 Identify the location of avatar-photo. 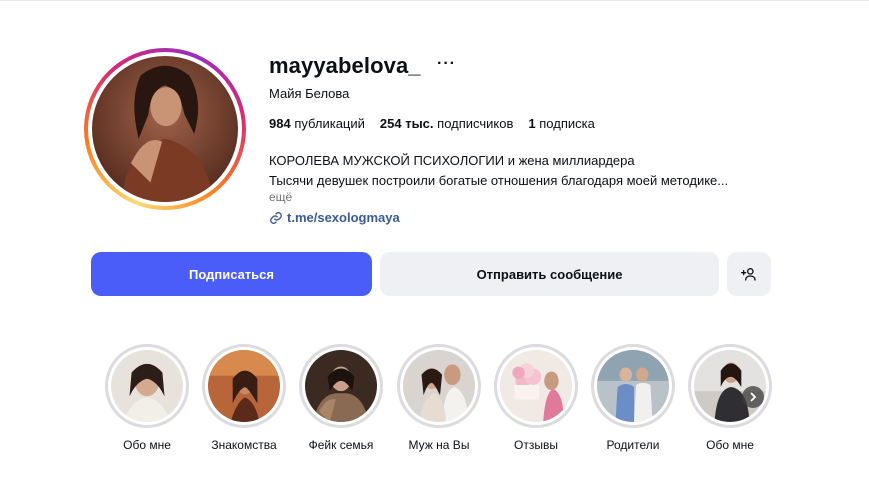
(165, 129).